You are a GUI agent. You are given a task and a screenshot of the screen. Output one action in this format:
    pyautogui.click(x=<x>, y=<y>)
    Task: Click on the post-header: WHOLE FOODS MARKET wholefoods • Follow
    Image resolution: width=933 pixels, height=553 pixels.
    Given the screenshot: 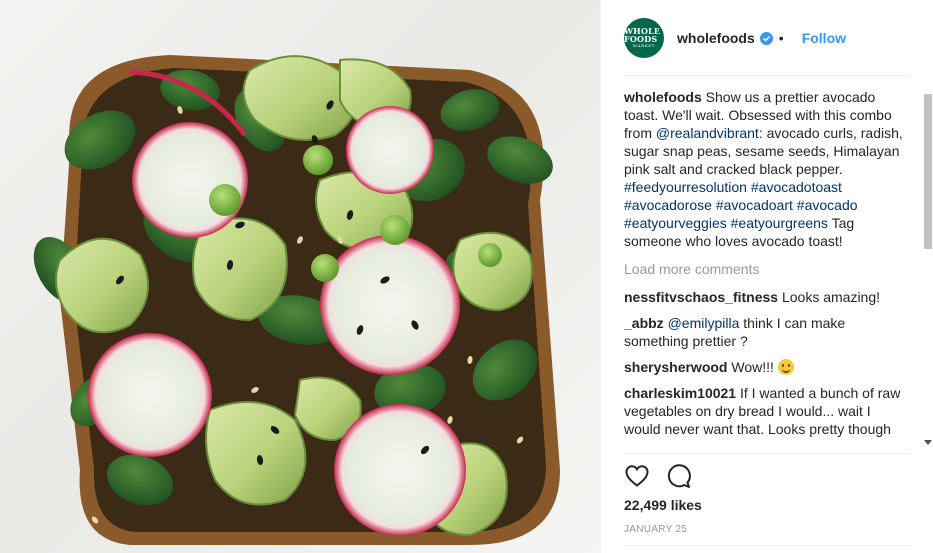 What is the action you would take?
    pyautogui.click(x=767, y=38)
    